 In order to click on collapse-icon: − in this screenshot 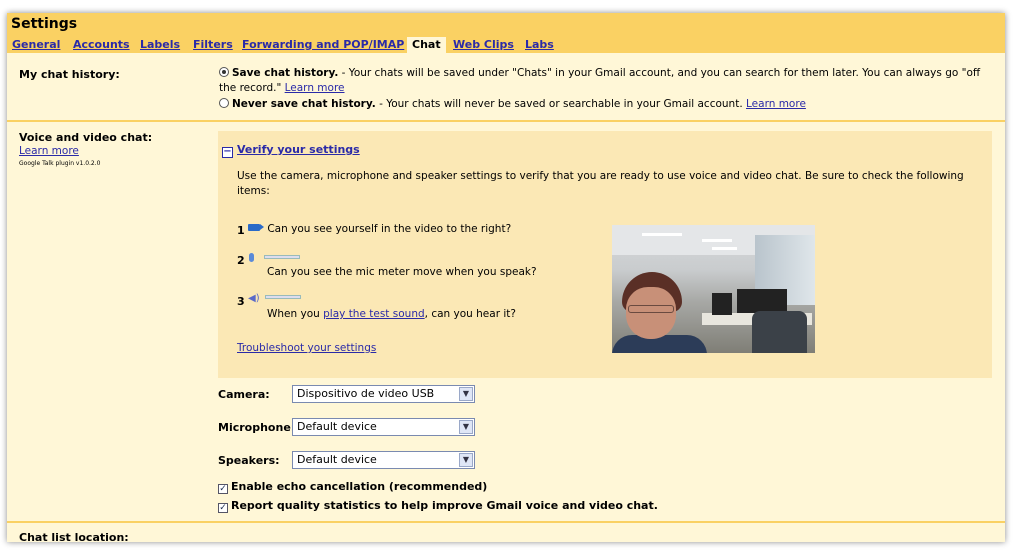, I will do `click(227, 152)`.